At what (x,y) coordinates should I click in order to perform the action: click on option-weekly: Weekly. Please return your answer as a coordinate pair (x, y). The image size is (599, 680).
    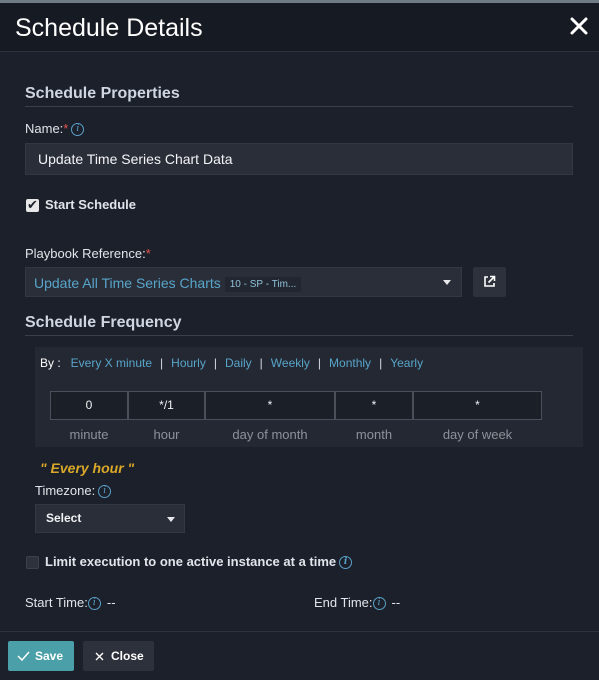
    Looking at the image, I should click on (290, 363).